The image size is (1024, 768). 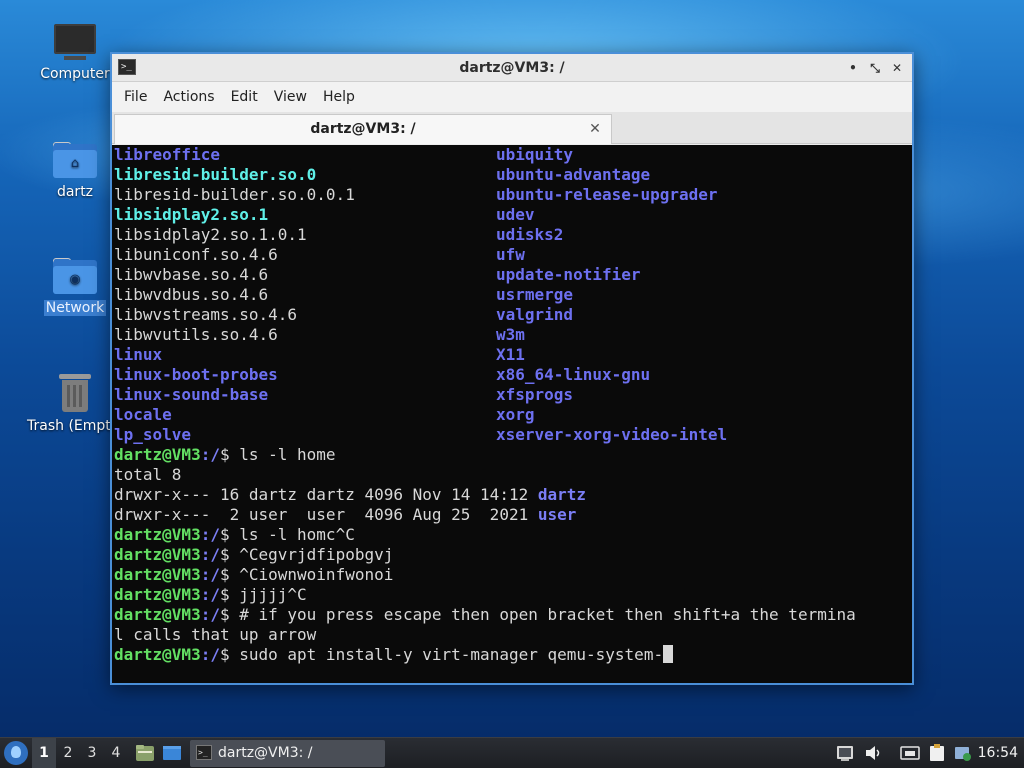 What do you see at coordinates (510, 254) in the screenshot?
I see `listing-entry: ufw` at bounding box center [510, 254].